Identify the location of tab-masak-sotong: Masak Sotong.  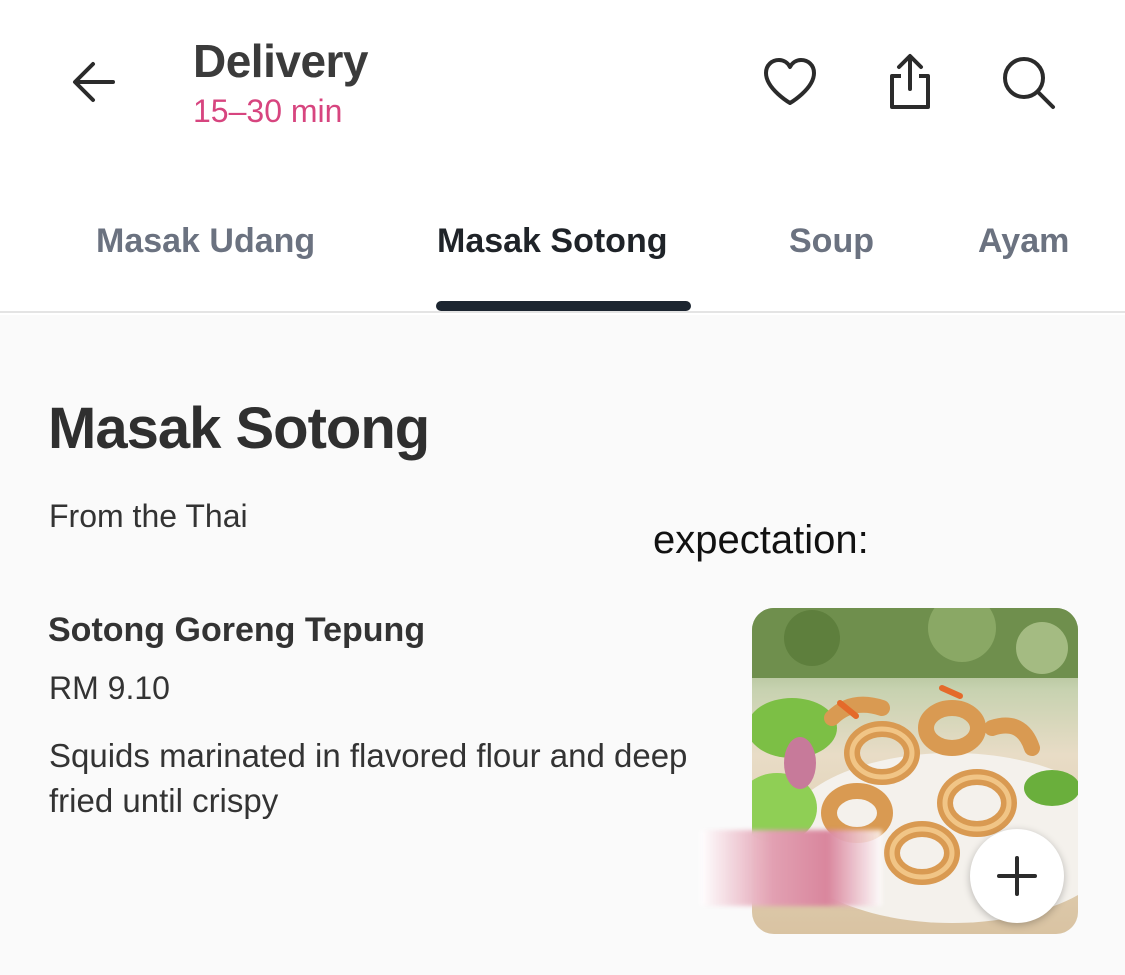
(552, 241).